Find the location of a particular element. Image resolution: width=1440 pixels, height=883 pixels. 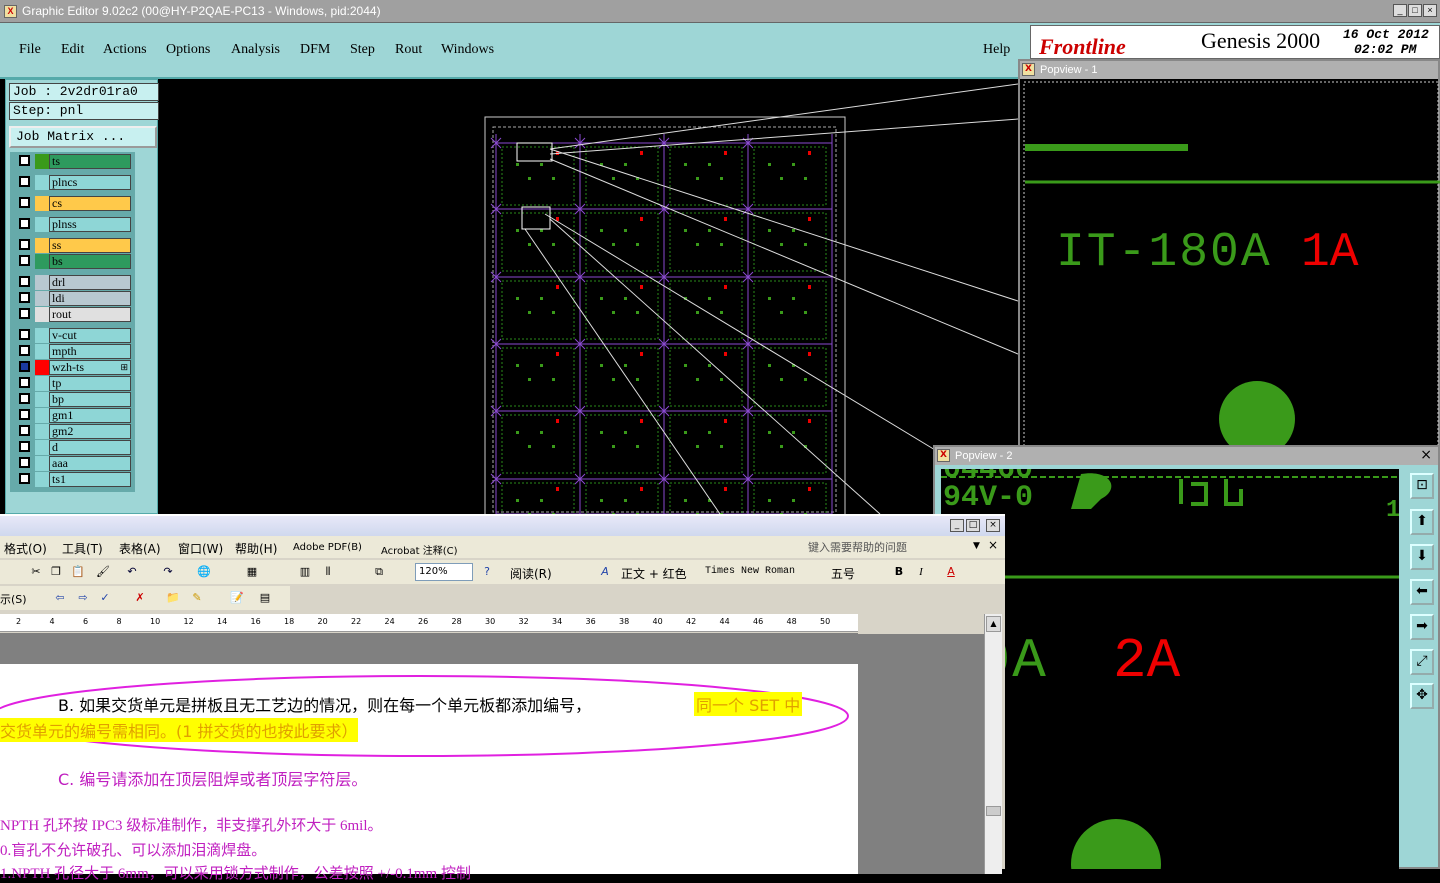

layer-name: bs is located at coordinates (90, 261).